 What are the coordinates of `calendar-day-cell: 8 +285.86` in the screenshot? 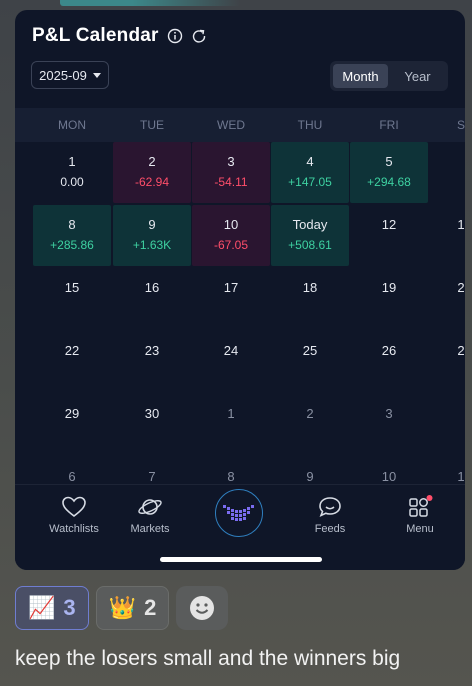 It's located at (72, 235).